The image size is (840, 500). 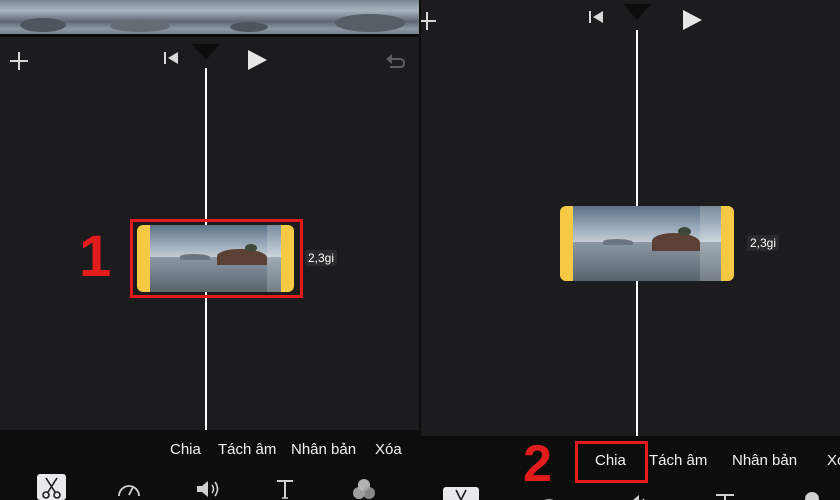 I want to click on step-2-label: 2, so click(x=537, y=464).